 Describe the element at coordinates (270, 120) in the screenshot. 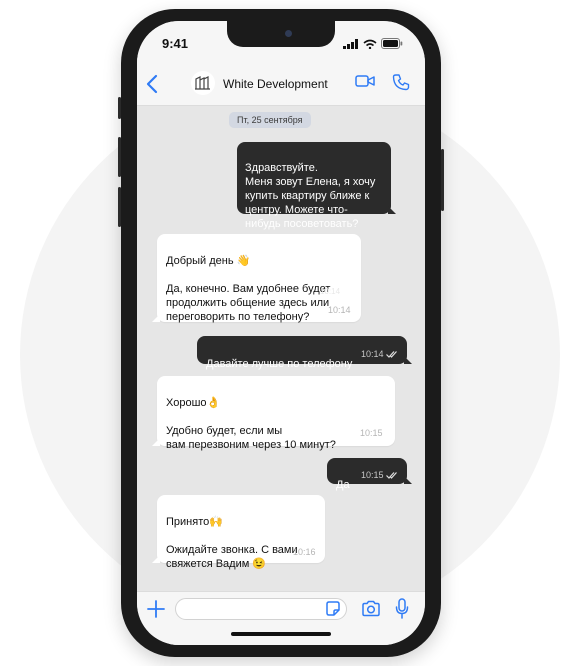

I see `date-separator: Пт, 25 сентября` at that location.